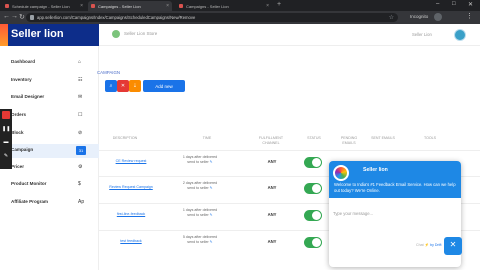 This screenshot has width=480, height=270. What do you see at coordinates (391, 17) in the screenshot?
I see `bookmark-star-icon: ☆` at bounding box center [391, 17].